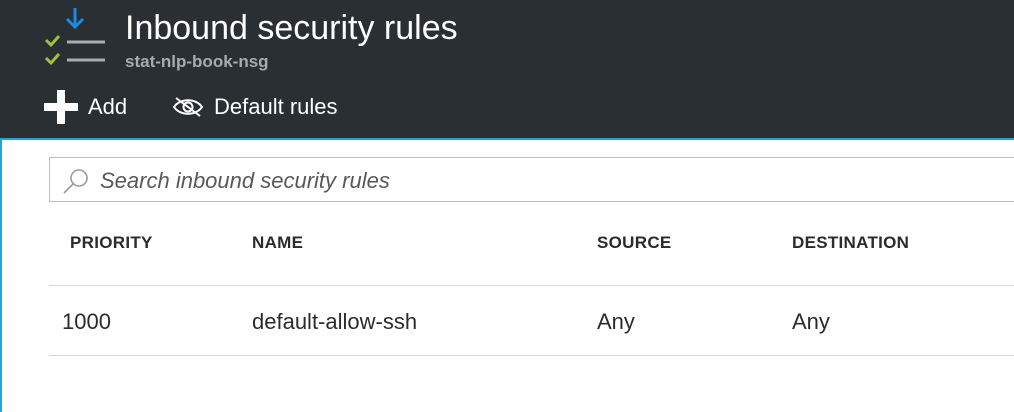 This screenshot has height=412, width=1014. What do you see at coordinates (335, 321) in the screenshot?
I see `cell-name: default-allow-ssh` at bounding box center [335, 321].